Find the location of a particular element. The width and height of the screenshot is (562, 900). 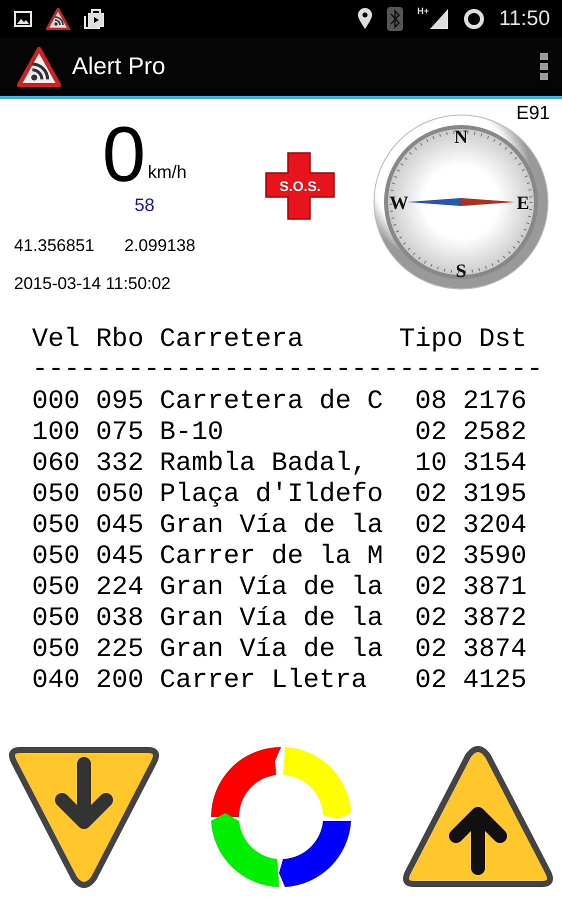

table-cell-text: 200 is located at coordinates (120, 679).